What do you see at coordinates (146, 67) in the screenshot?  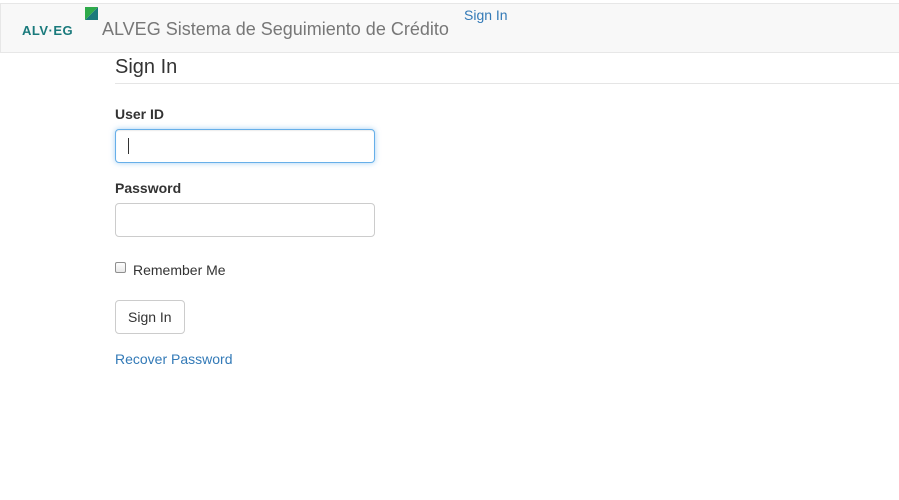 I see `page-title: Sign In` at bounding box center [146, 67].